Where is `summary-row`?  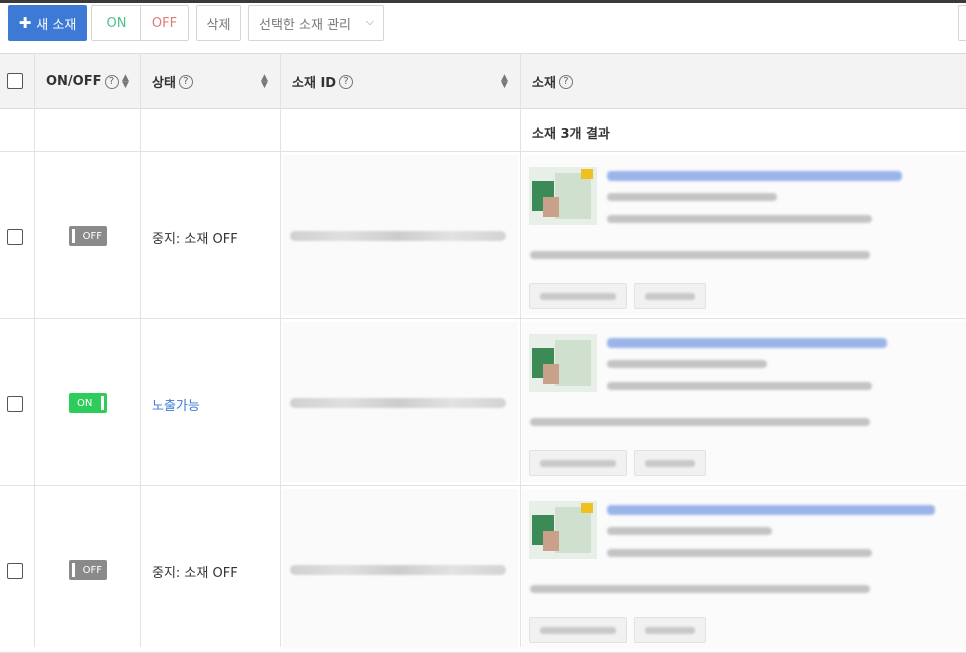 summary-row is located at coordinates (483, 130).